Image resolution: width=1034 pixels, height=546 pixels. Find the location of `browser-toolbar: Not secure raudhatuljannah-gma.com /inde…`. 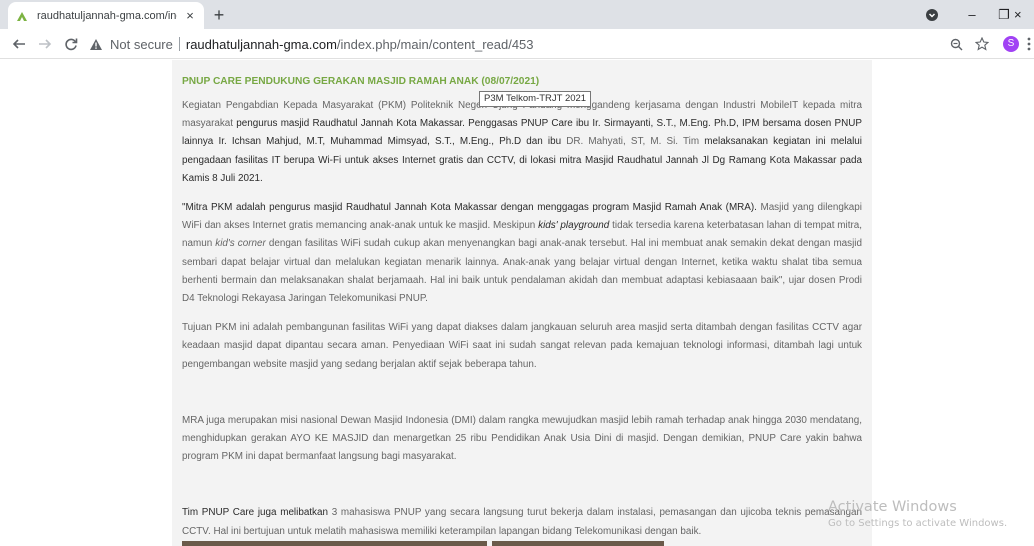

browser-toolbar: Not secure raudhatuljannah-gma.com /inde… is located at coordinates (517, 44).